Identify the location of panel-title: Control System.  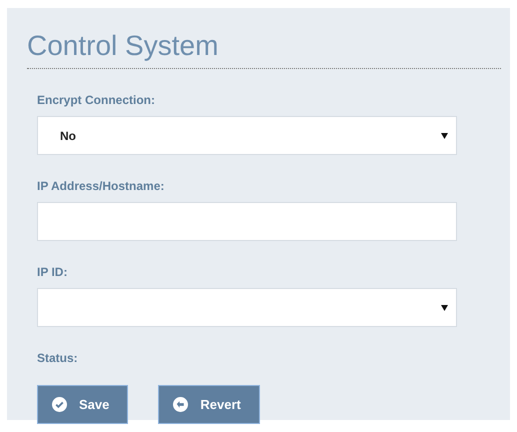
(264, 49).